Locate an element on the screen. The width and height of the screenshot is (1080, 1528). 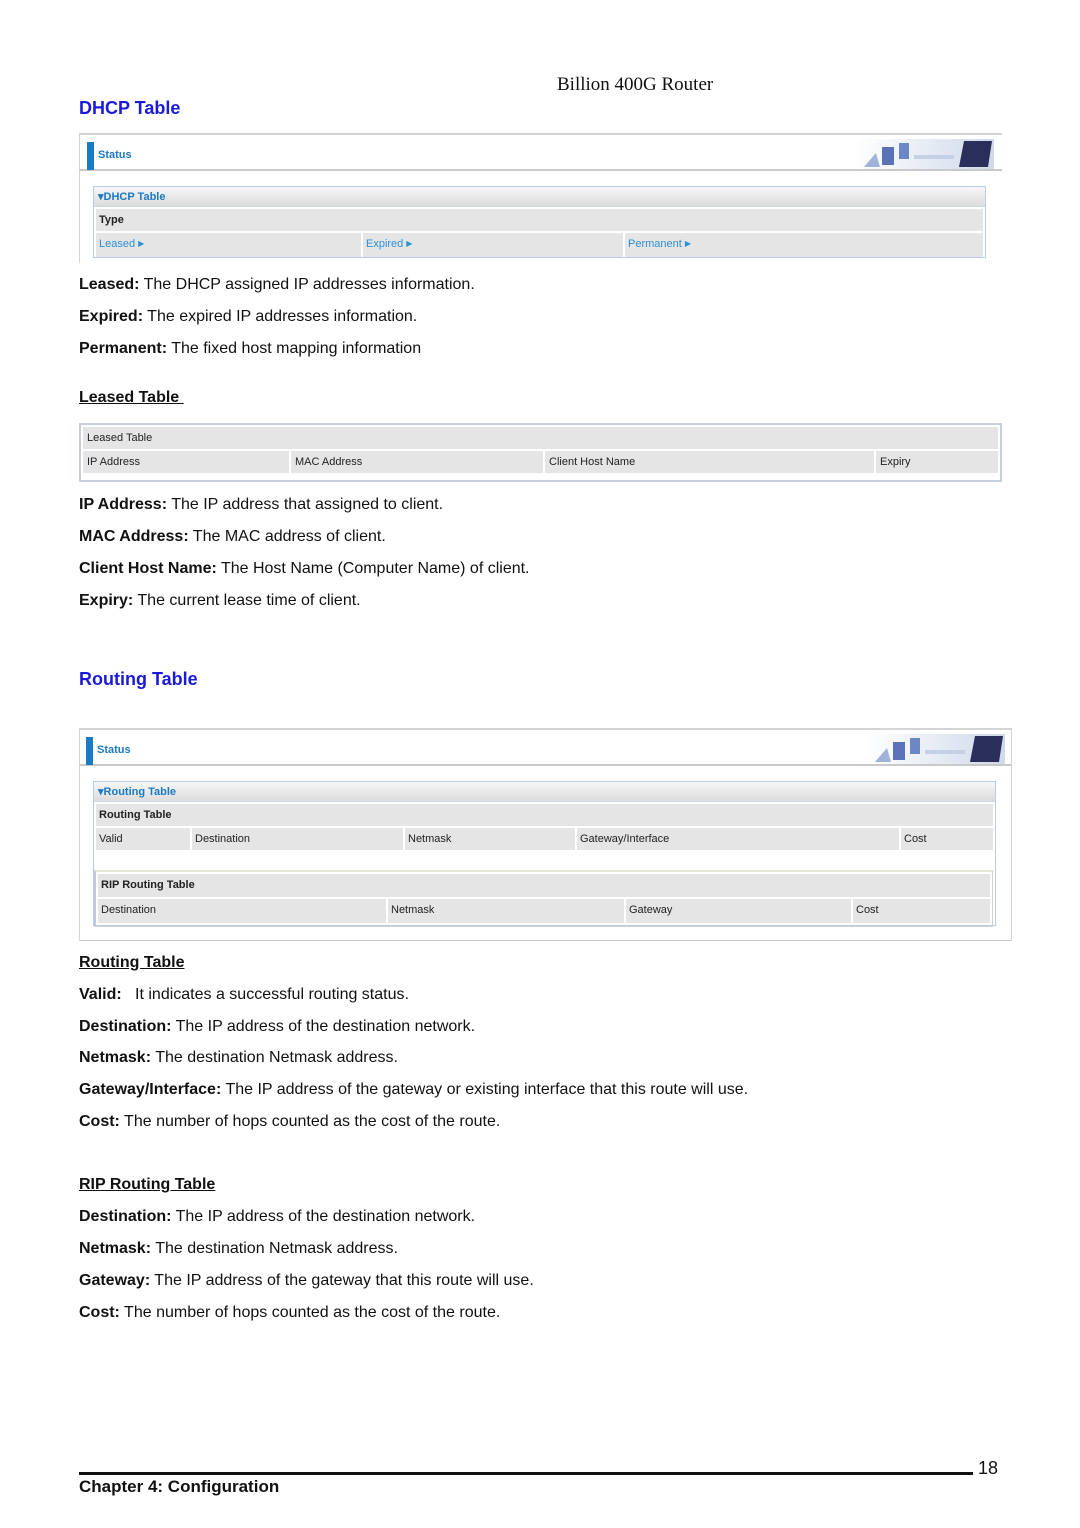
col-cost: Cost is located at coordinates (947, 839).